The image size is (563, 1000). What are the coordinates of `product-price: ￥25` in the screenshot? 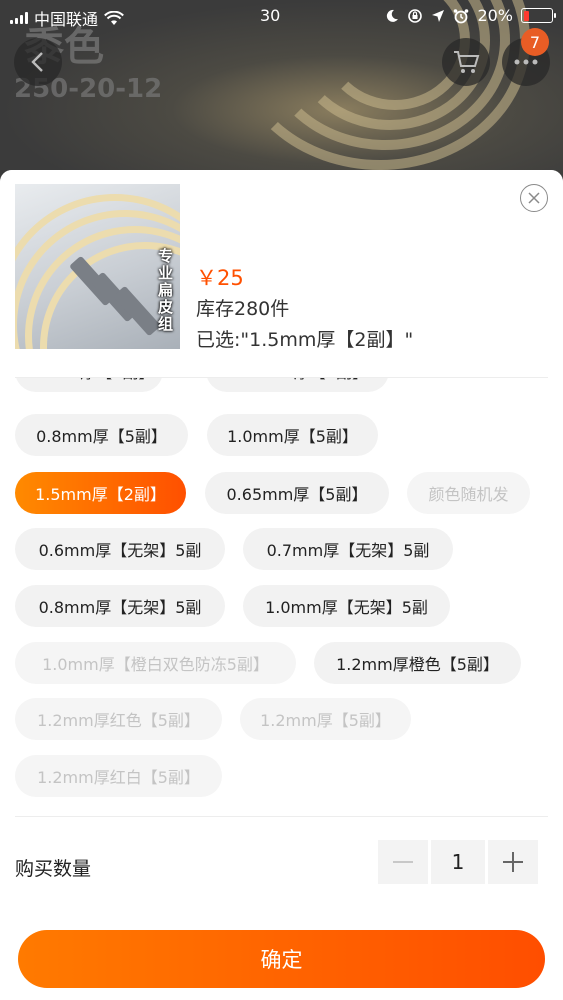 It's located at (220, 278).